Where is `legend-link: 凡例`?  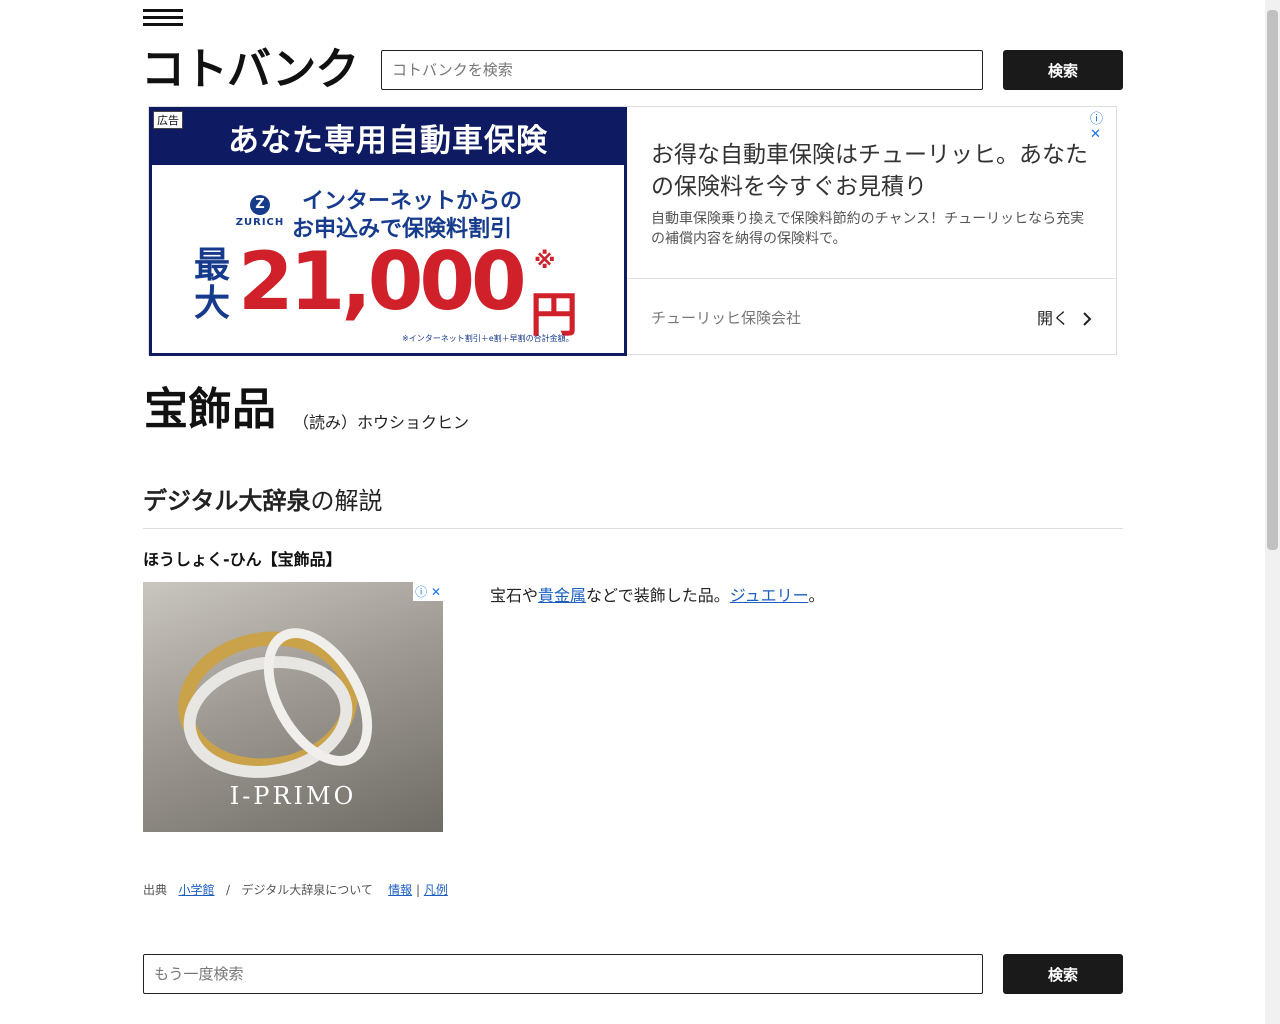 legend-link: 凡例 is located at coordinates (436, 890).